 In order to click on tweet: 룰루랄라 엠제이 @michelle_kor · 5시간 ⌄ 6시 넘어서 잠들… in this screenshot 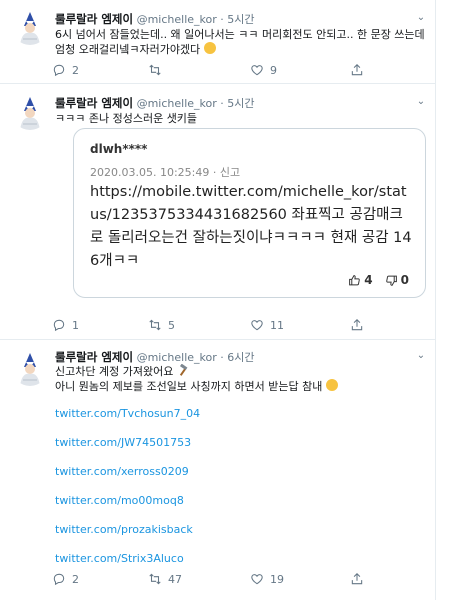, I will do `click(218, 42)`.